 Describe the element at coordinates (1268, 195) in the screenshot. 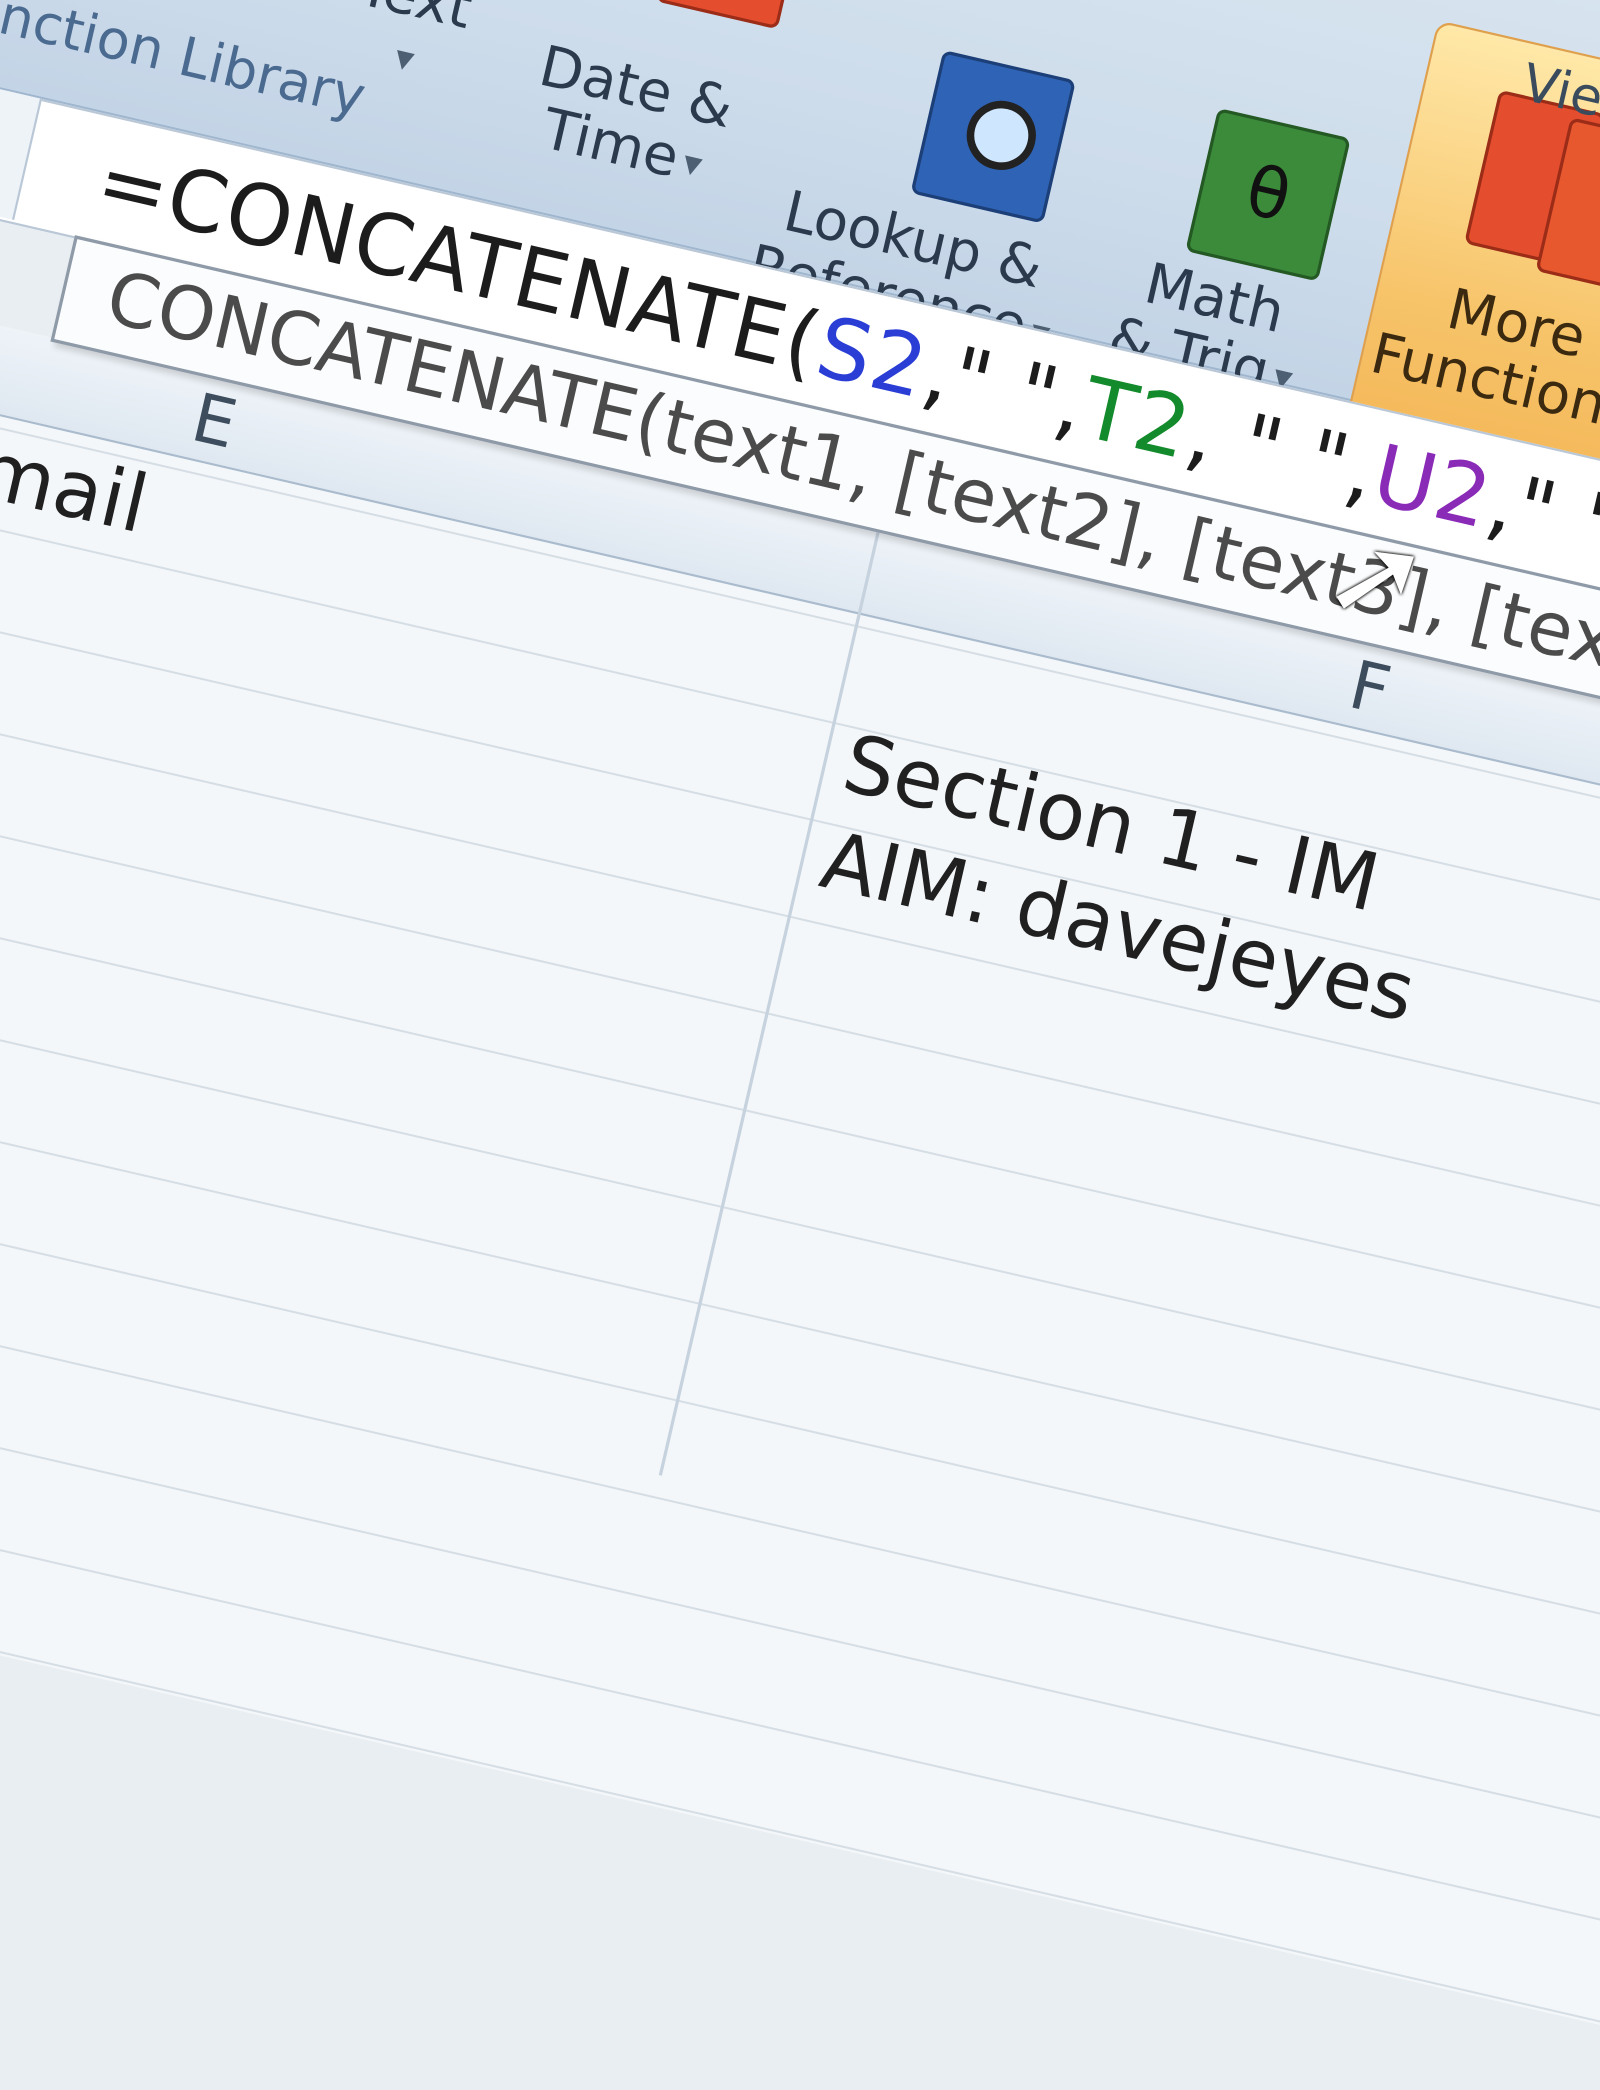

I see `theta-glyph: θ` at that location.